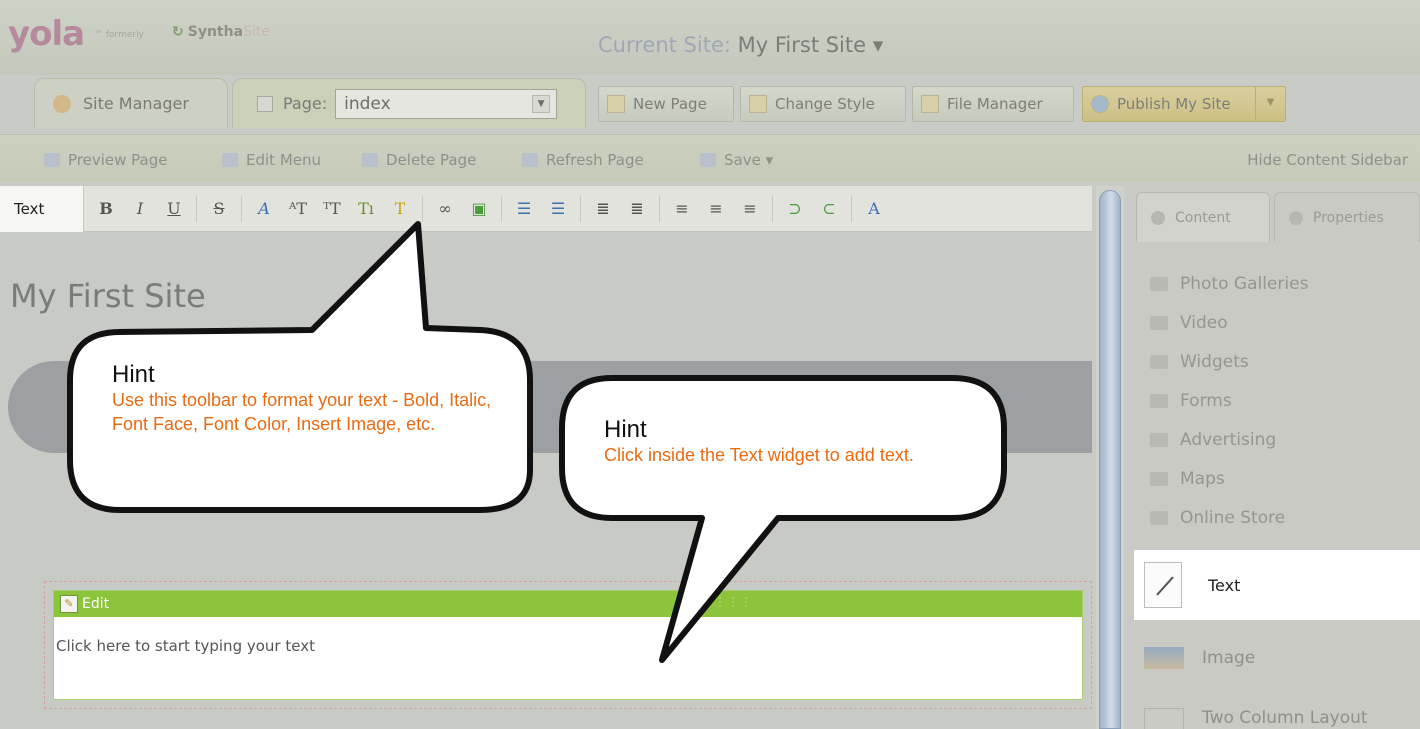  What do you see at coordinates (930, 104) in the screenshot?
I see `file-manager-icon` at bounding box center [930, 104].